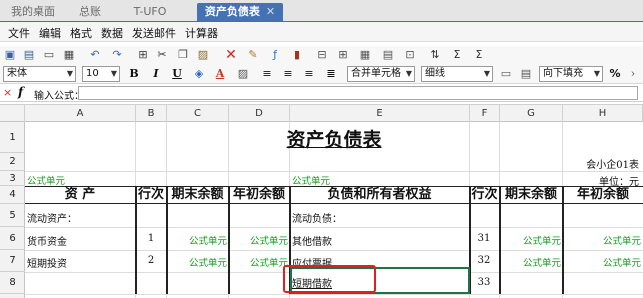  Describe the element at coordinates (633, 74) in the screenshot. I see `more-options-icon: ›` at that location.